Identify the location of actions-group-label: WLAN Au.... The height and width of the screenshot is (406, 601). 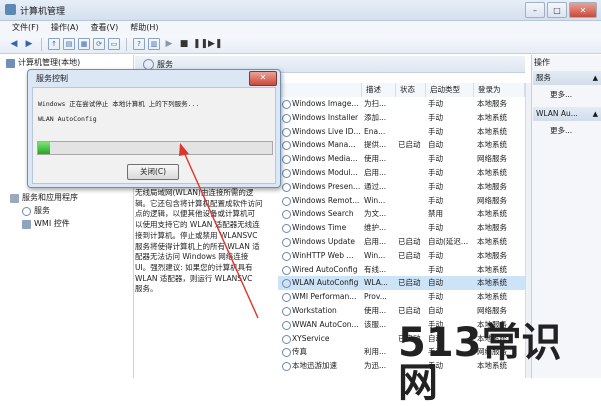
(557, 113).